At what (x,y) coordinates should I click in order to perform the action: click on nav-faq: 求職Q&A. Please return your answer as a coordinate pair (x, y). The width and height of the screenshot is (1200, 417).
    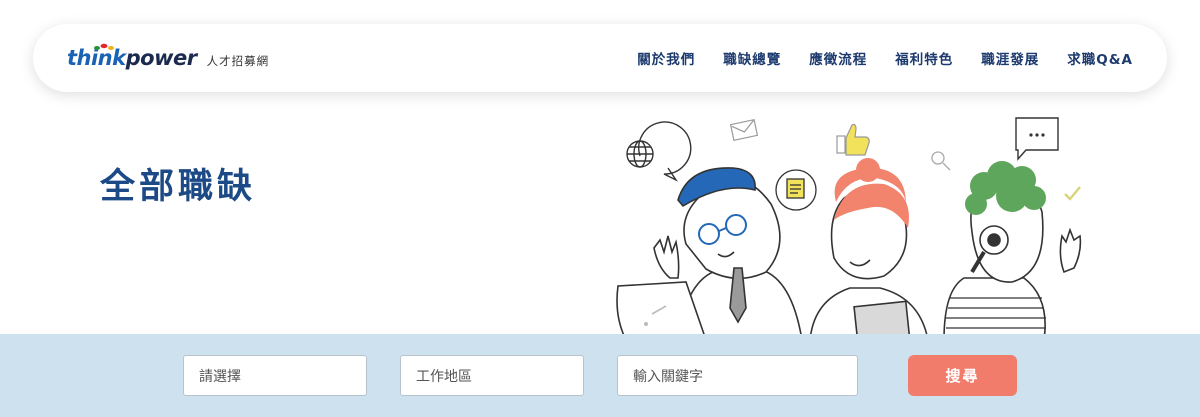
    Looking at the image, I should click on (1100, 58).